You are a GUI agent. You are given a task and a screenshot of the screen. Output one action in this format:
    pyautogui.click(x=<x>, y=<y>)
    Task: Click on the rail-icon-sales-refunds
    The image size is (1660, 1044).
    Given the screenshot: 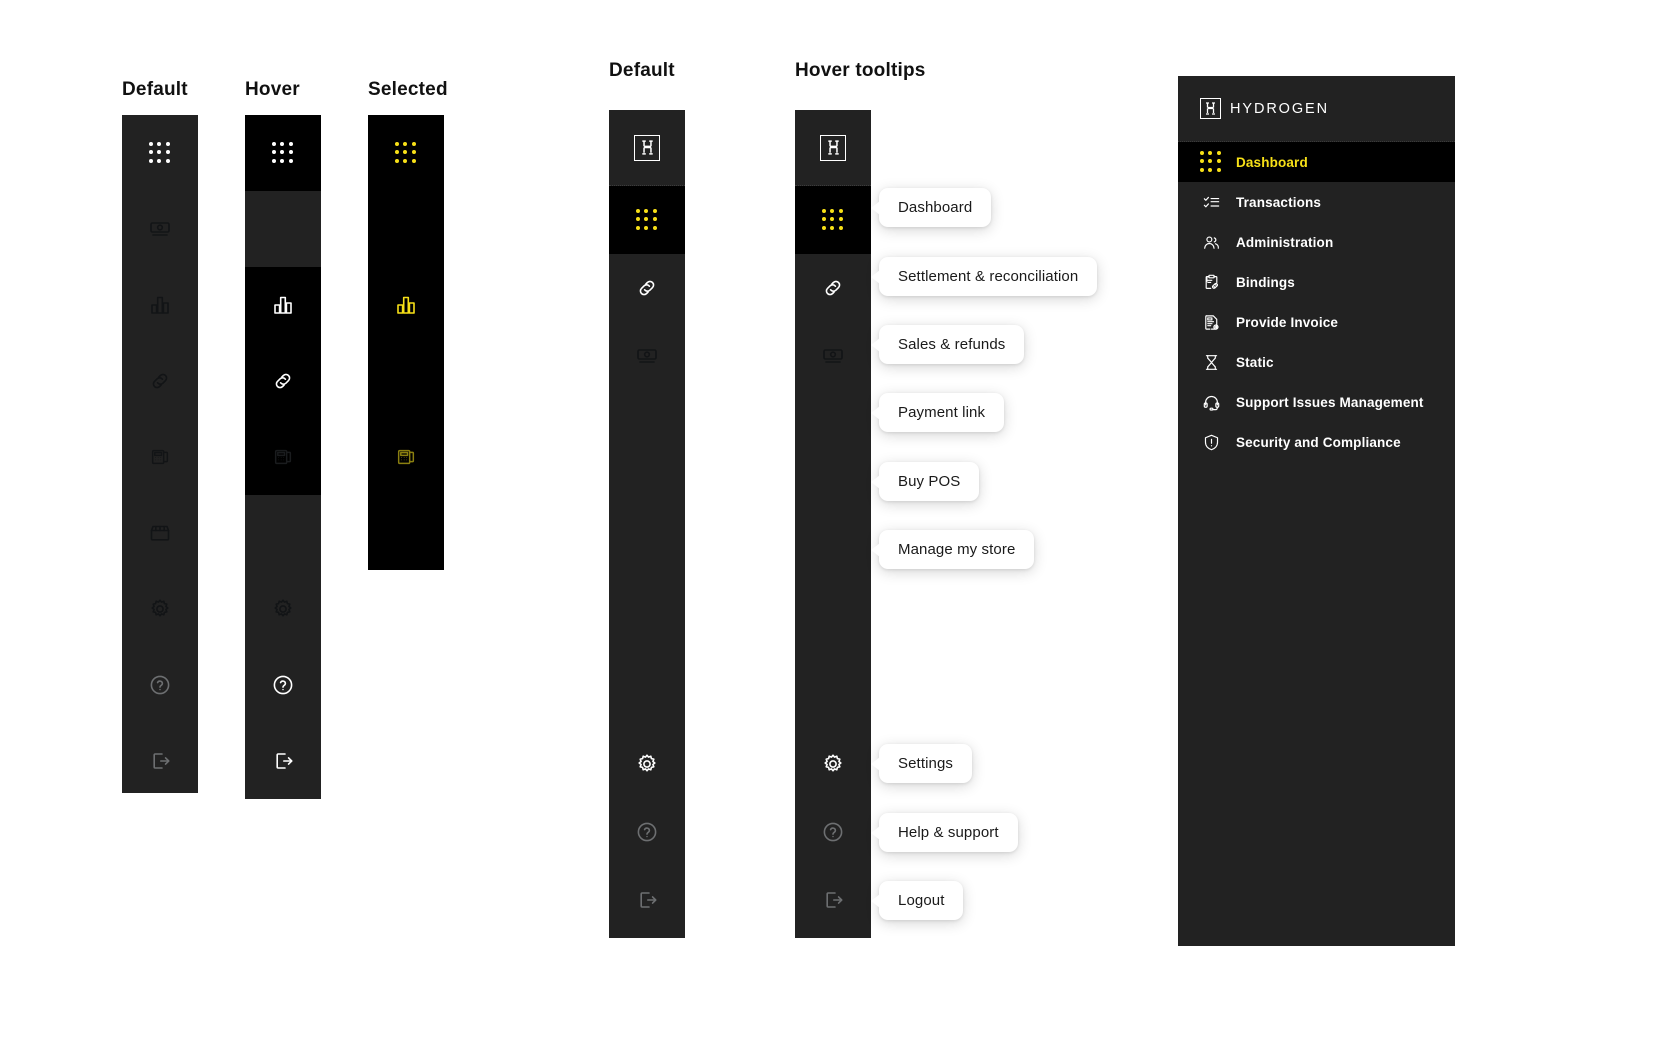 What is the action you would take?
    pyautogui.click(x=160, y=229)
    